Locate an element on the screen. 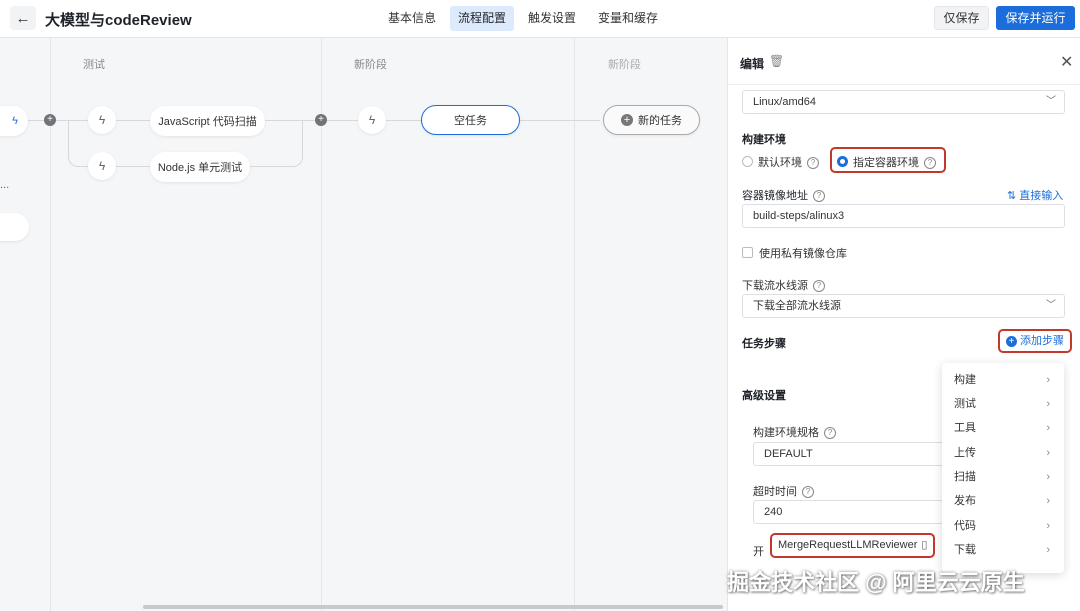  partial-task-node: ϟ is located at coordinates (14, 121).